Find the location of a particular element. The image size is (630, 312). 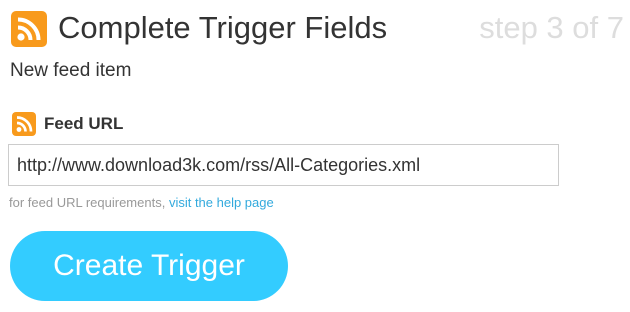

feed-url-label: Feed URL is located at coordinates (84, 123).